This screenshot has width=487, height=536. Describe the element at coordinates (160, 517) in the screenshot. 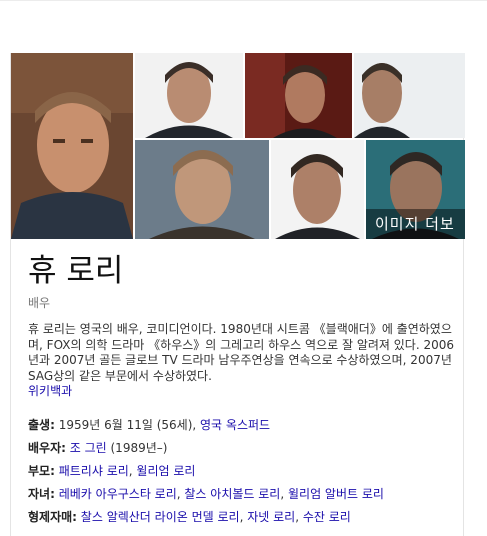

I see `sibling-link-1: 찰스 알렉산더 라이온 먼델 로리` at that location.